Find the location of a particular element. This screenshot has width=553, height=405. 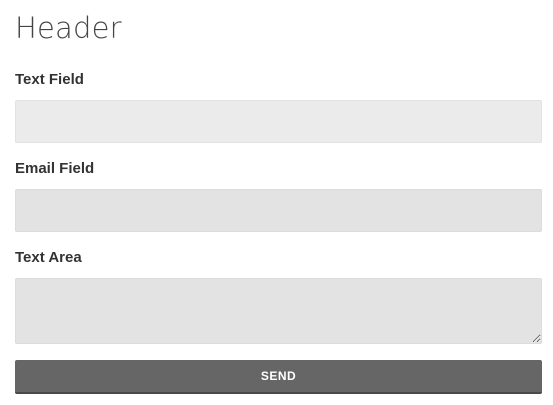

email-field-label: Email Field is located at coordinates (55, 168).